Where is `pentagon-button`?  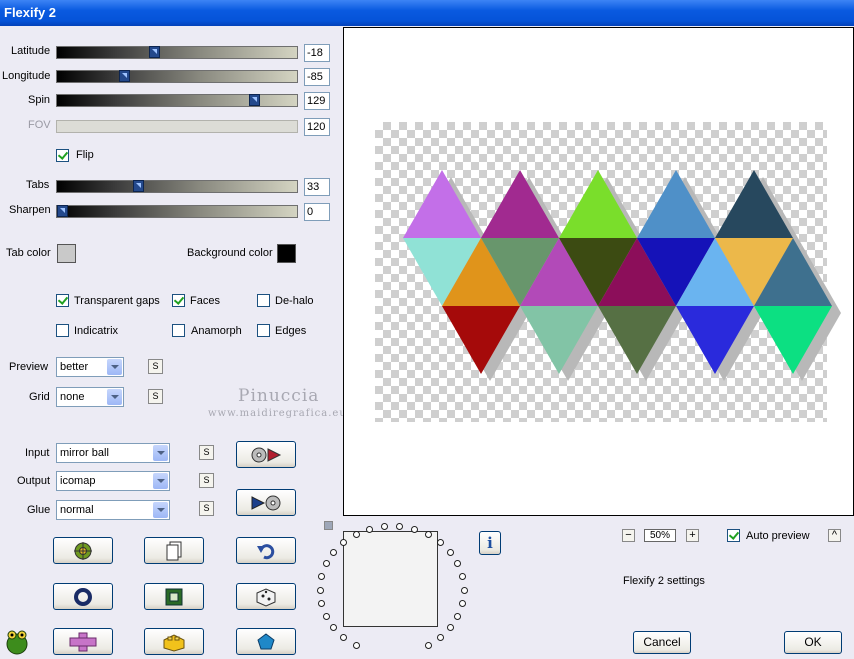 pentagon-button is located at coordinates (266, 641).